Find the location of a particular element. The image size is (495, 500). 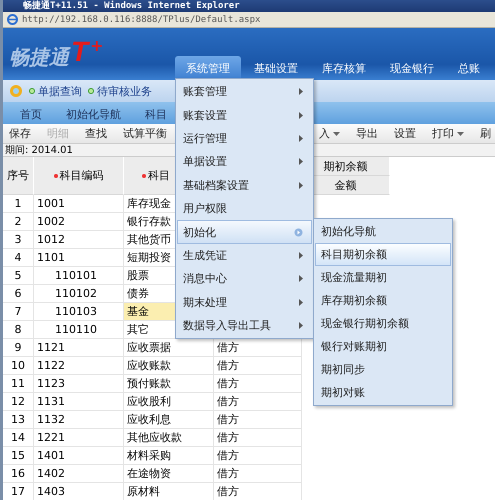

menu-item: 银行对账期初 is located at coordinates (383, 346).